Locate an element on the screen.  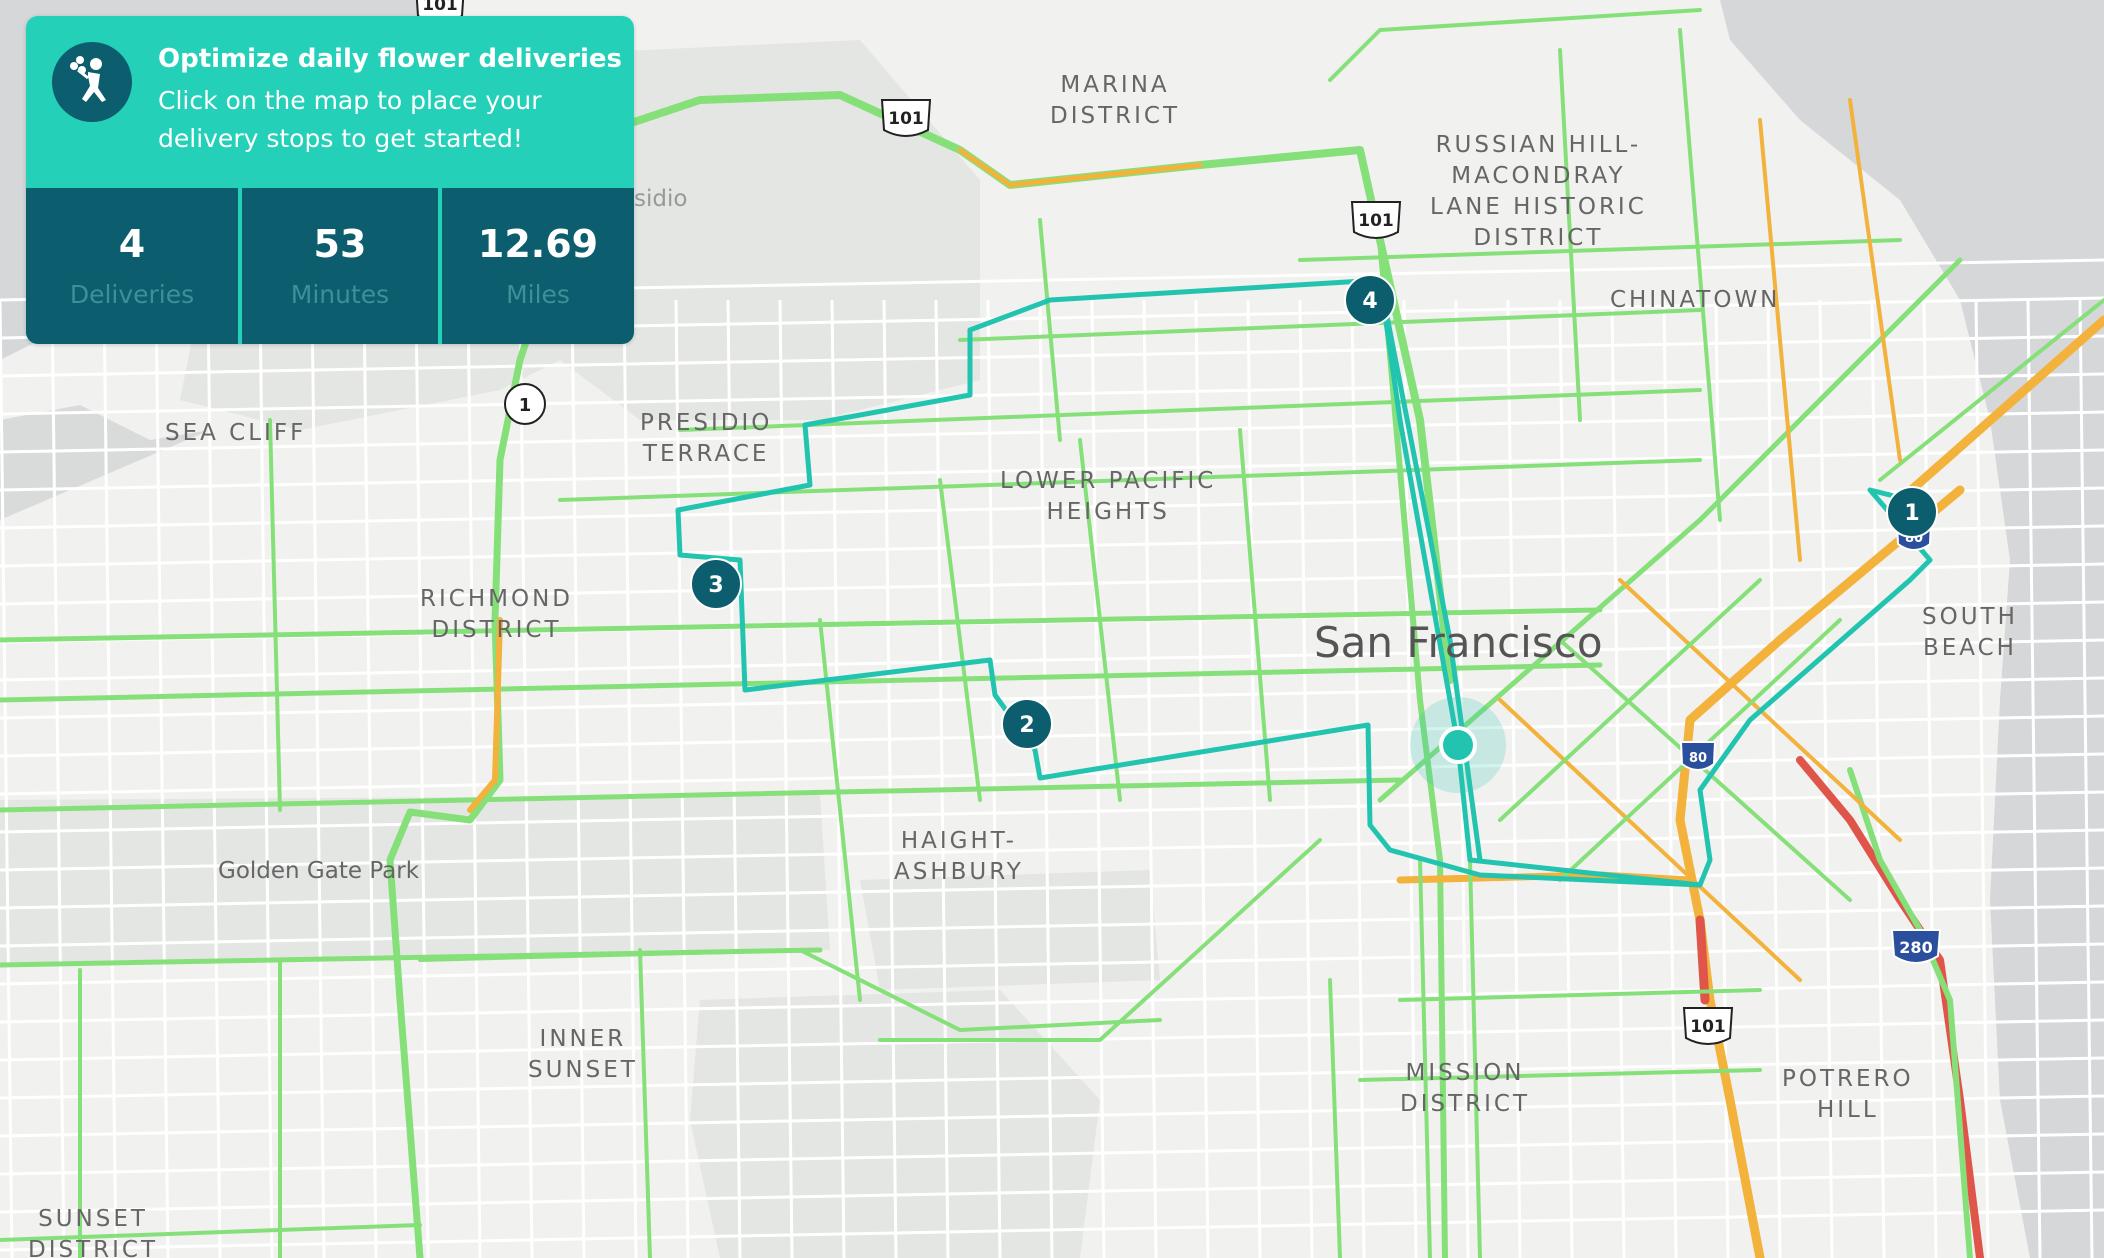
stat-deliveries: 4 Deliveries is located at coordinates (132, 266).